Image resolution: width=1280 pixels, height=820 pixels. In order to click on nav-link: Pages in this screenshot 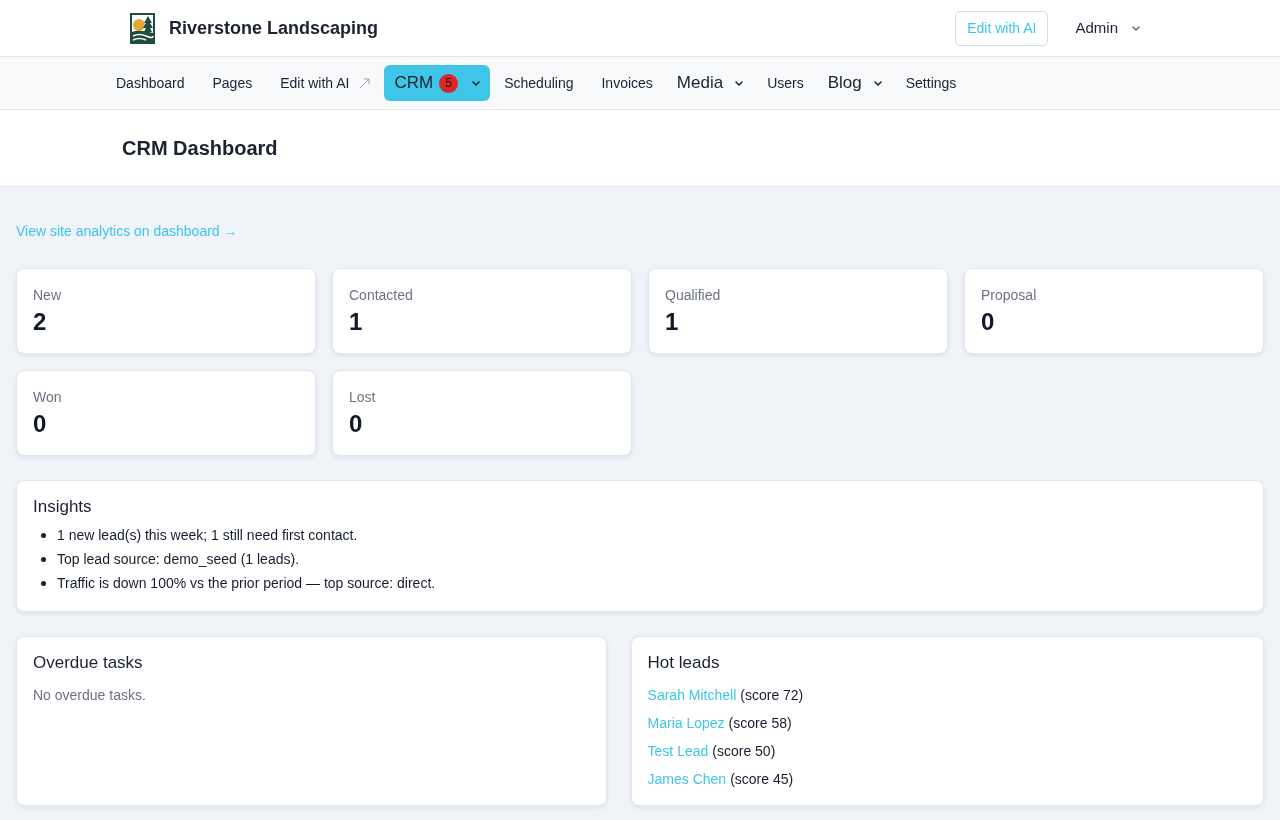, I will do `click(232, 83)`.